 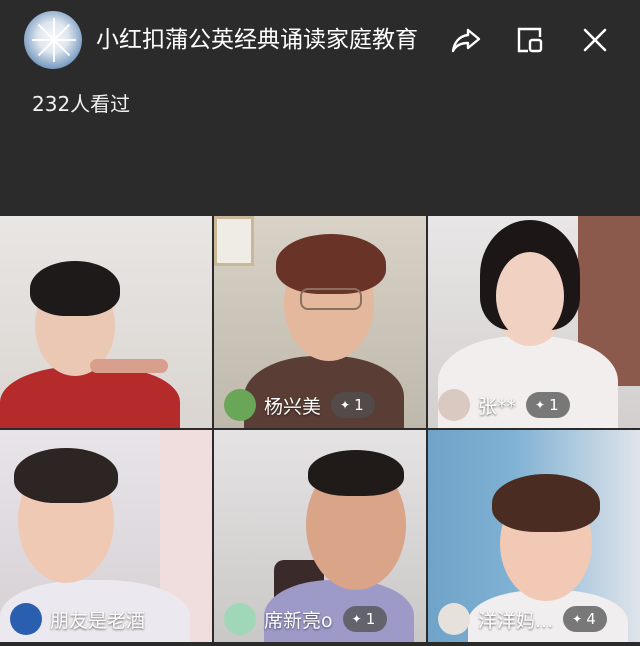 What do you see at coordinates (293, 406) in the screenshot?
I see `participant-name: 杨兴美` at bounding box center [293, 406].